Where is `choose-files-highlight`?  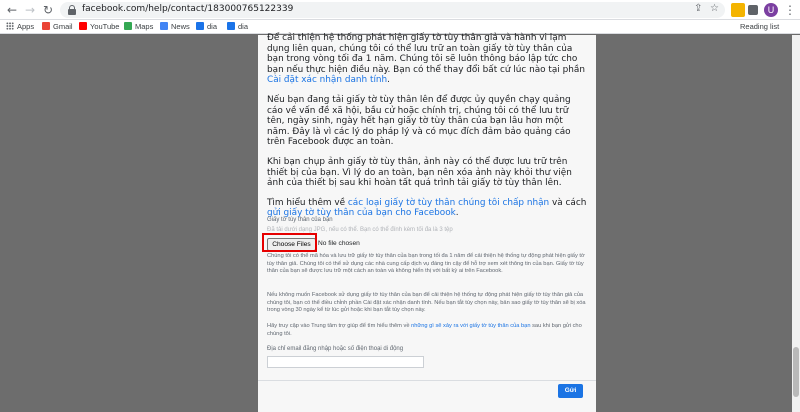 choose-files-highlight is located at coordinates (289, 242).